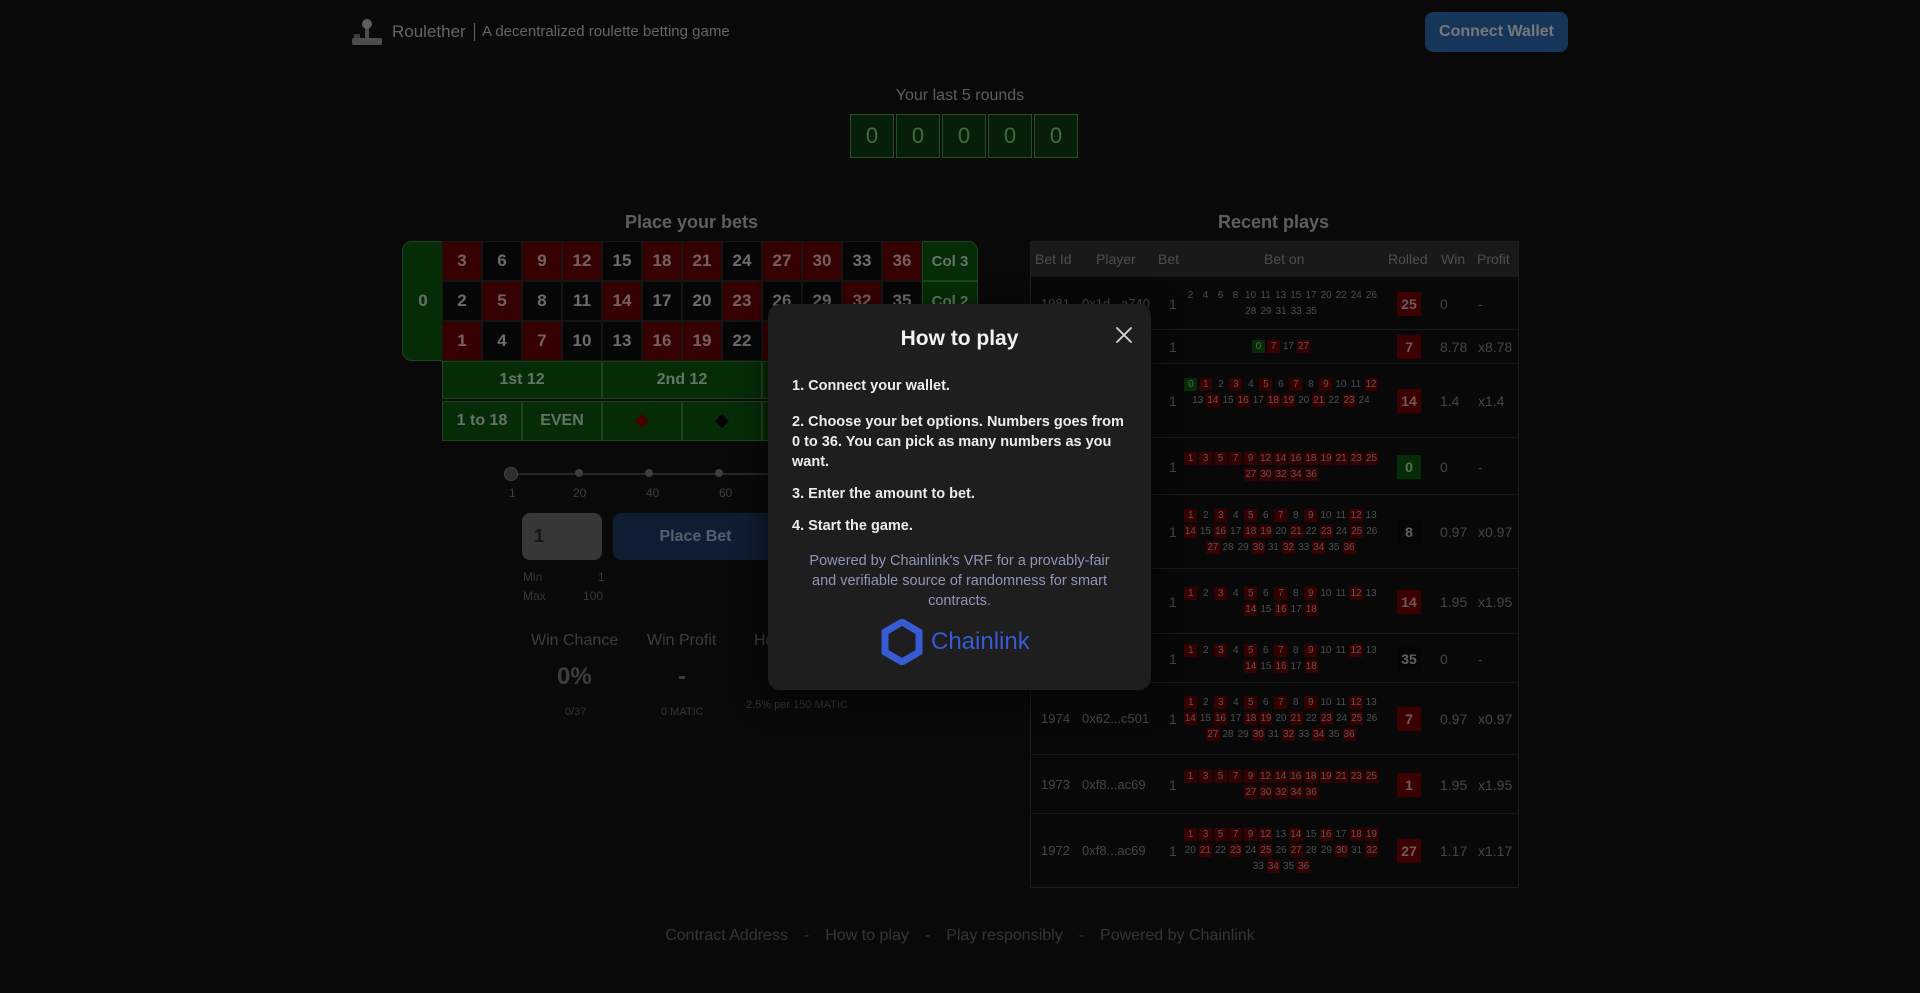  What do you see at coordinates (1124, 335) in the screenshot?
I see `close-icon` at bounding box center [1124, 335].